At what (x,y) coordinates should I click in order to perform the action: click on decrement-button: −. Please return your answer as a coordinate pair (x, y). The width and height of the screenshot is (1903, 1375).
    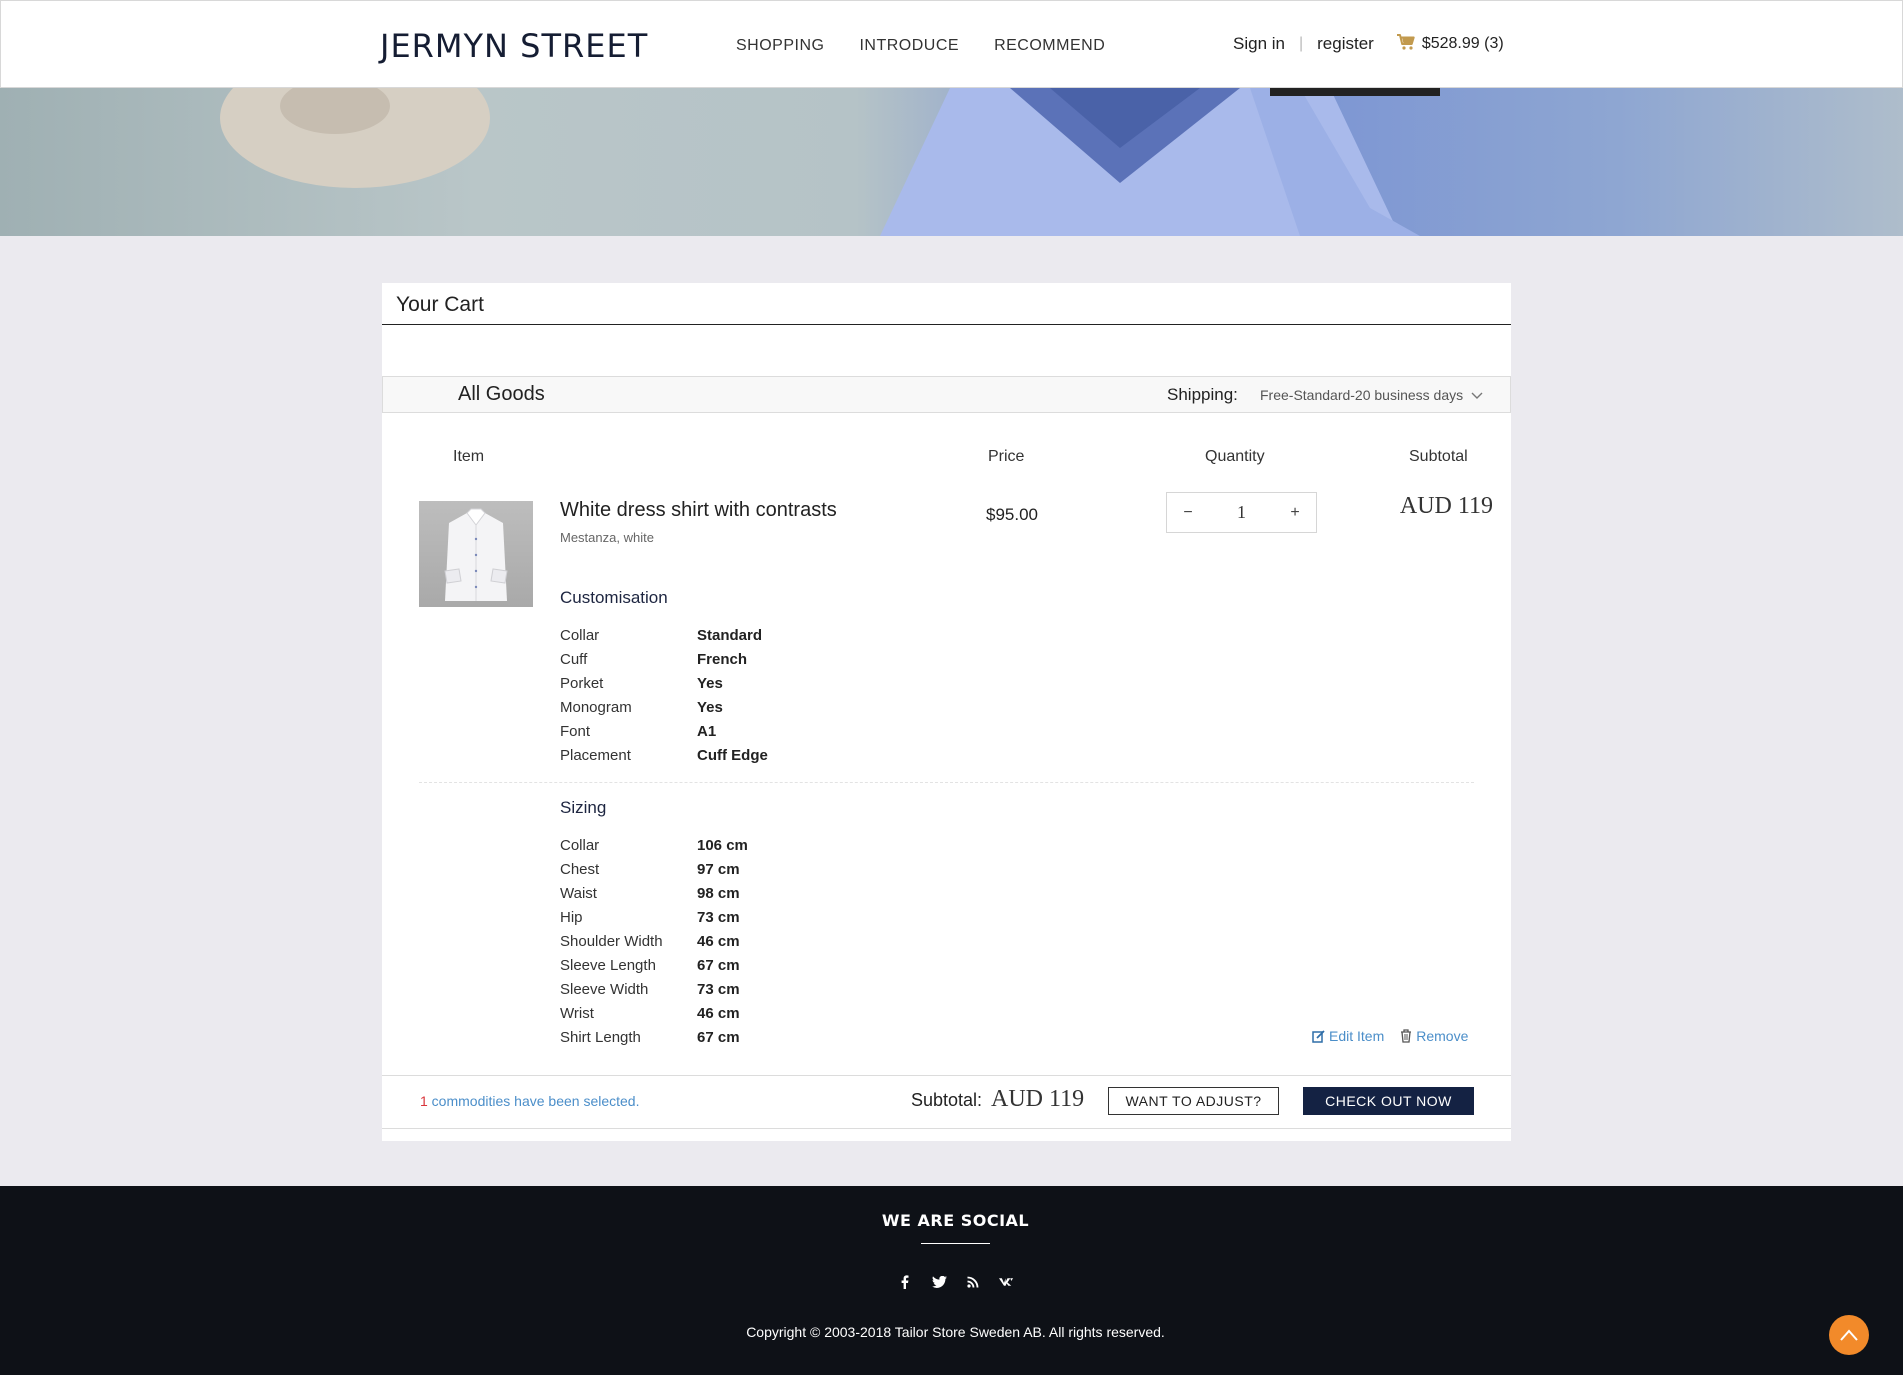
    Looking at the image, I should click on (1188, 513).